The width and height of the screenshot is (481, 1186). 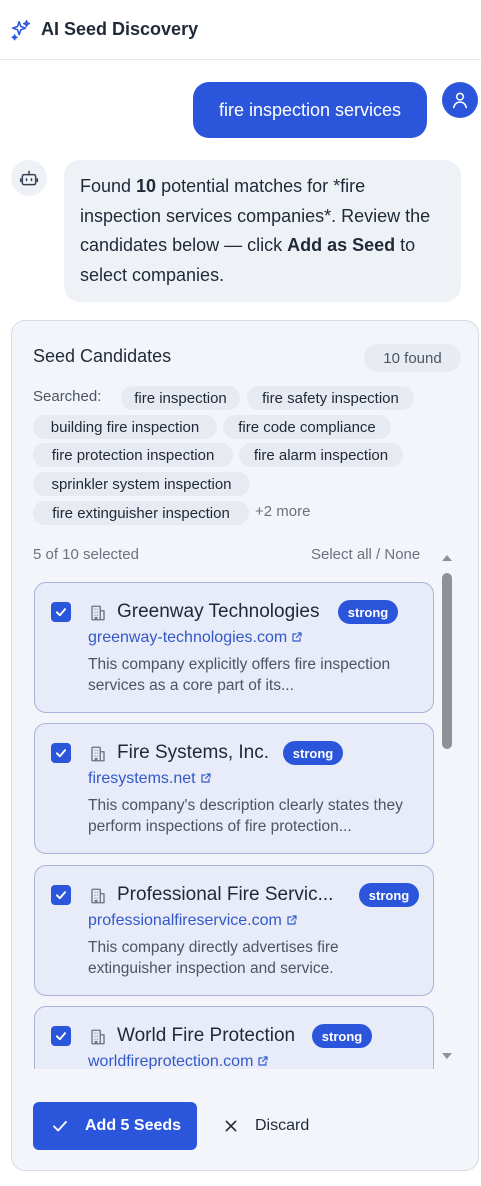 What do you see at coordinates (21, 30) in the screenshot?
I see `sparkles-icon` at bounding box center [21, 30].